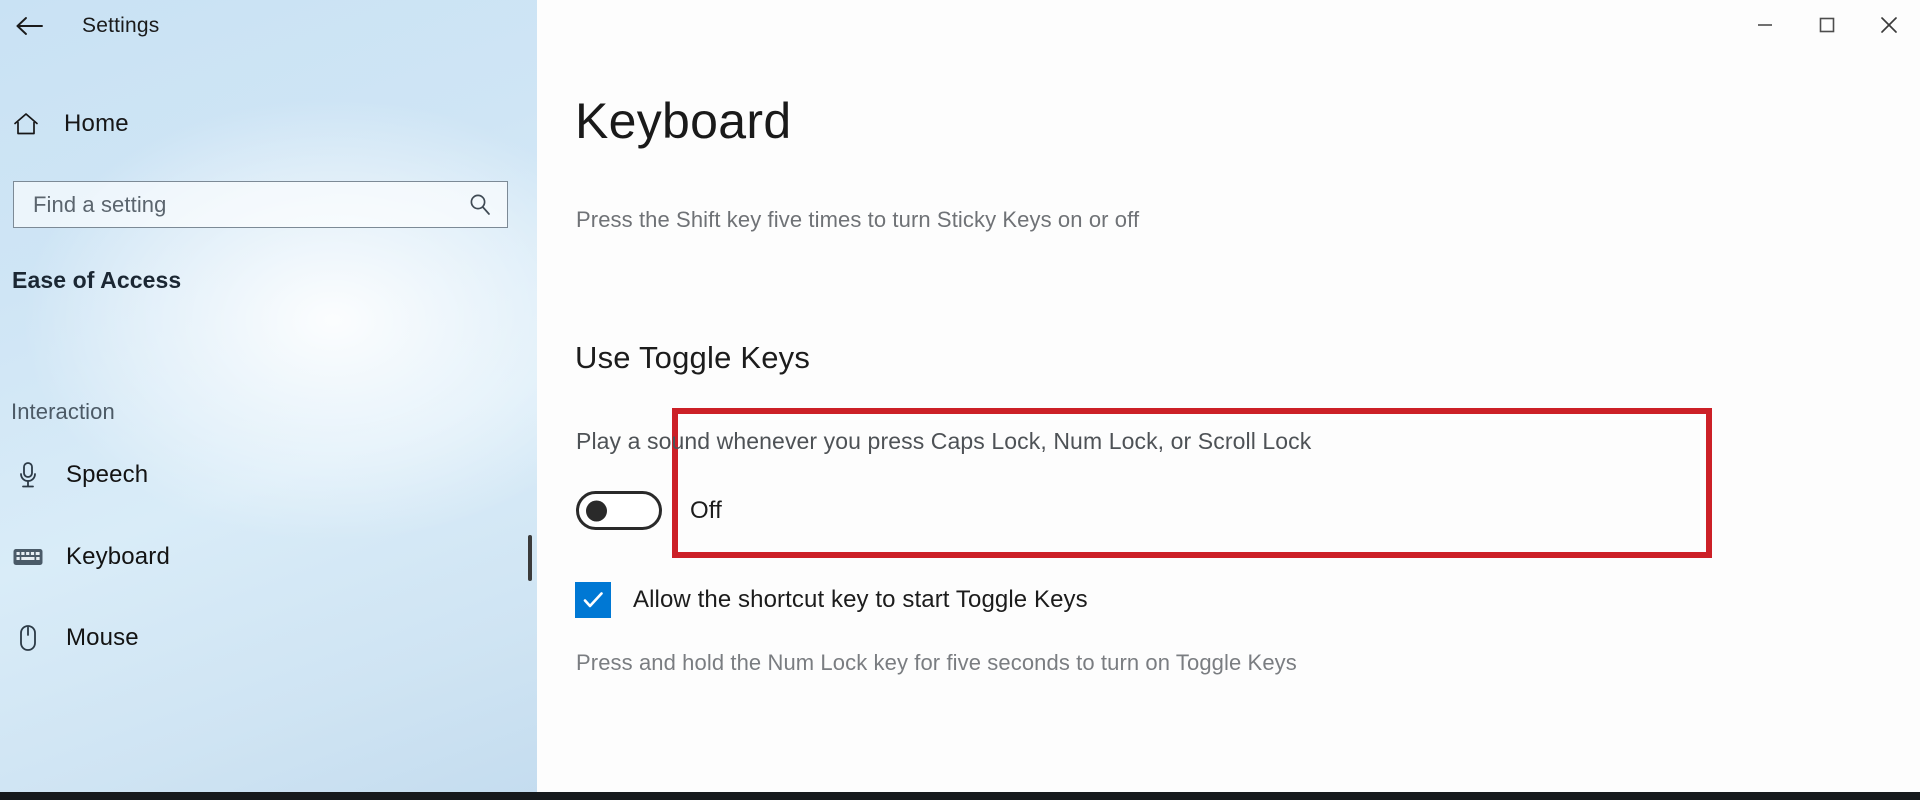 The width and height of the screenshot is (1920, 800). What do you see at coordinates (960, 796) in the screenshot?
I see `window-bottom-edge` at bounding box center [960, 796].